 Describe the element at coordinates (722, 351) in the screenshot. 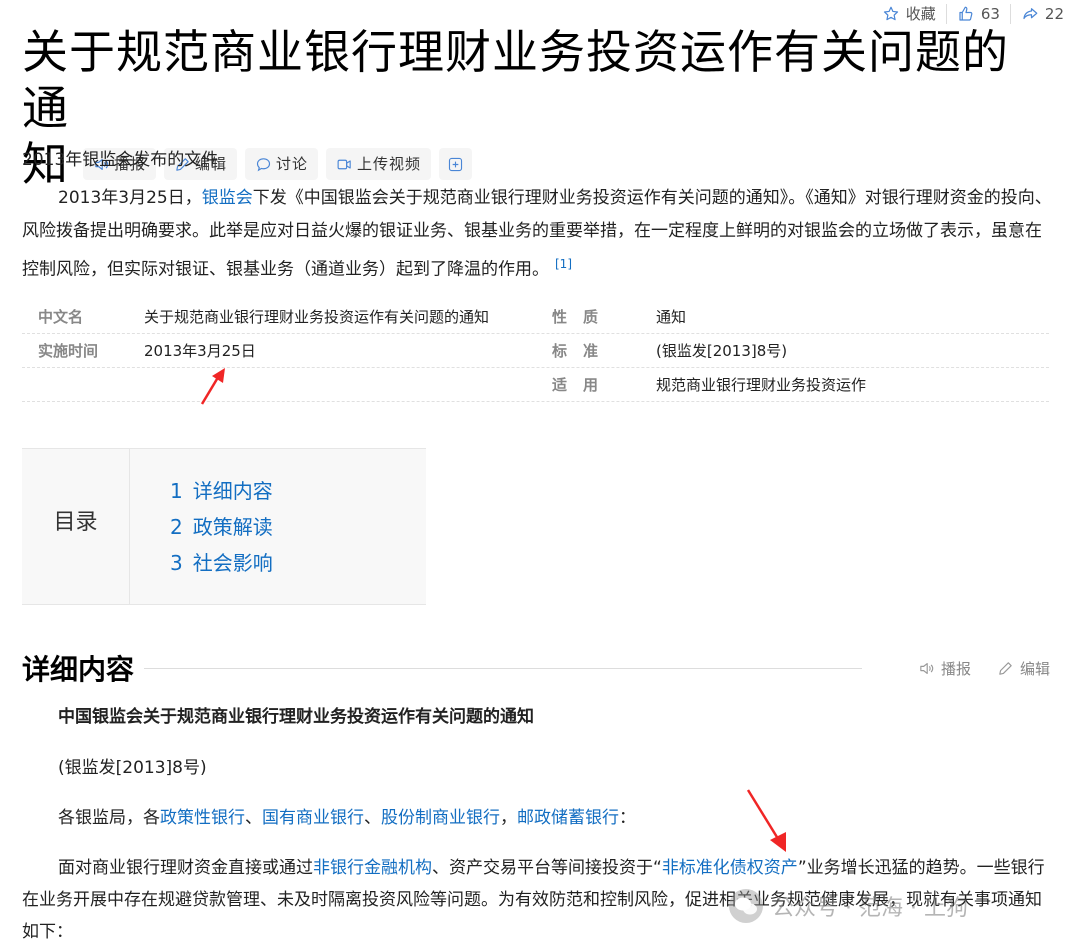

I see `info-value: (银监发[2013]8号)` at that location.